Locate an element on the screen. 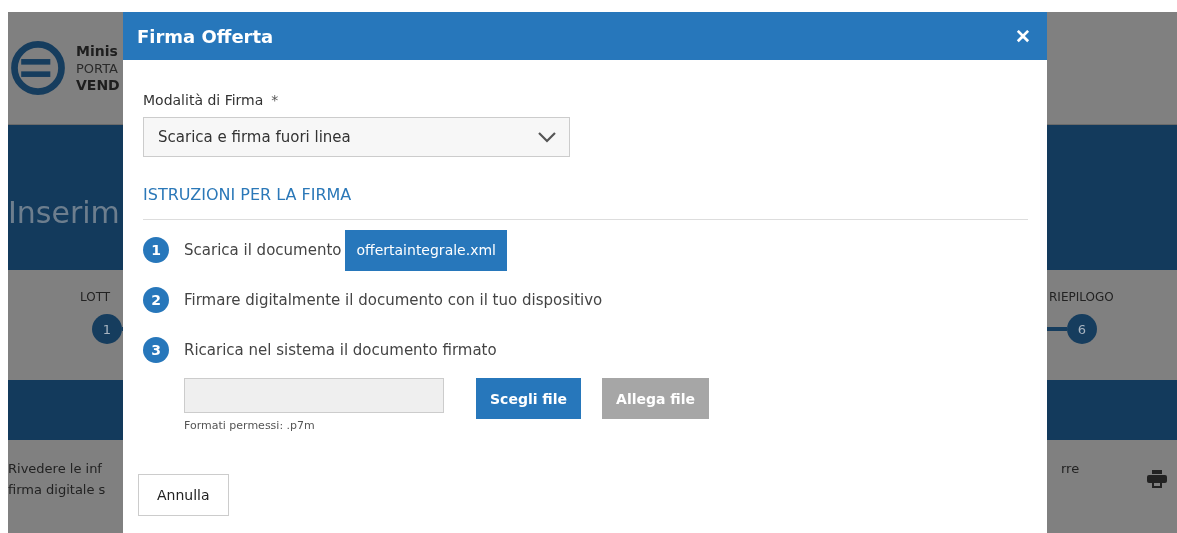  intro-text: firma digitale s is located at coordinates (57, 490).